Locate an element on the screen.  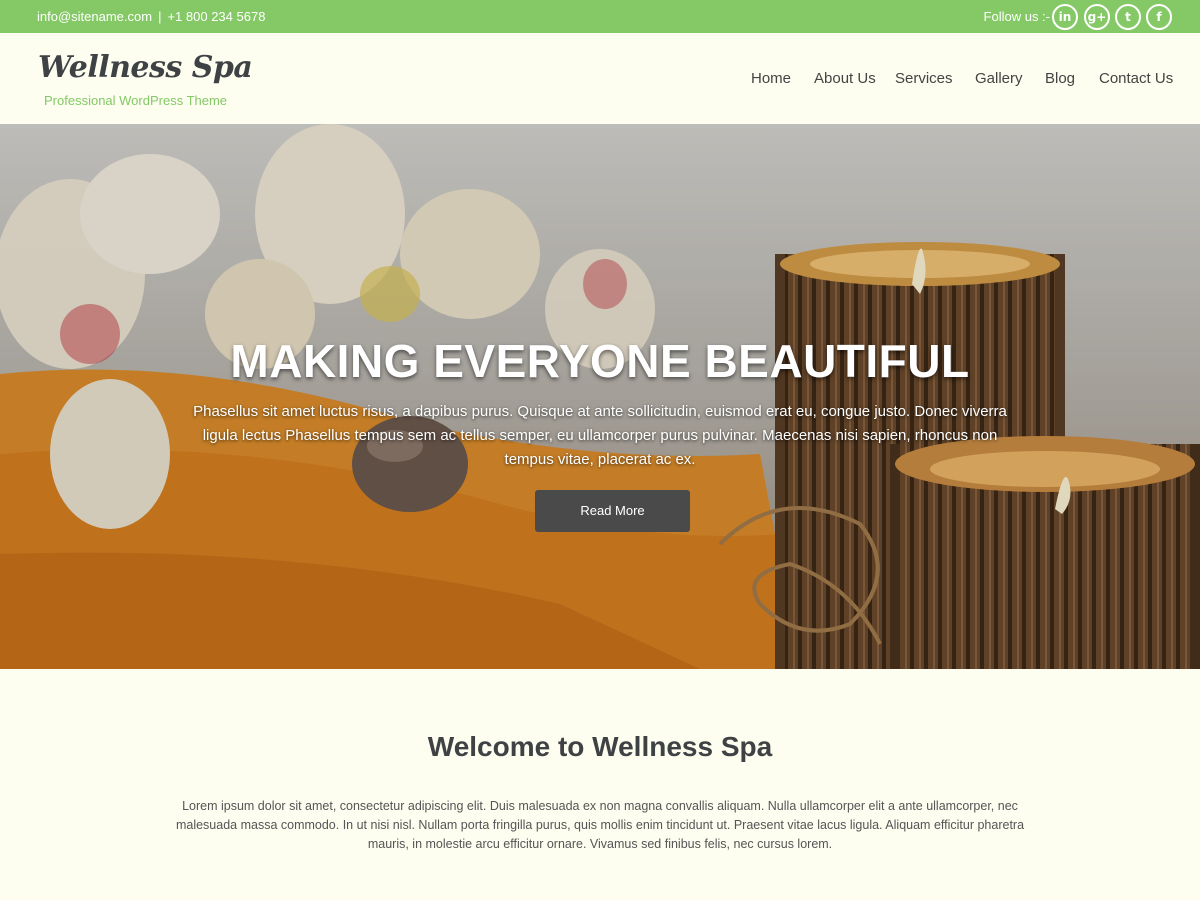
nav-contact-us: Contact Us is located at coordinates (1136, 78).